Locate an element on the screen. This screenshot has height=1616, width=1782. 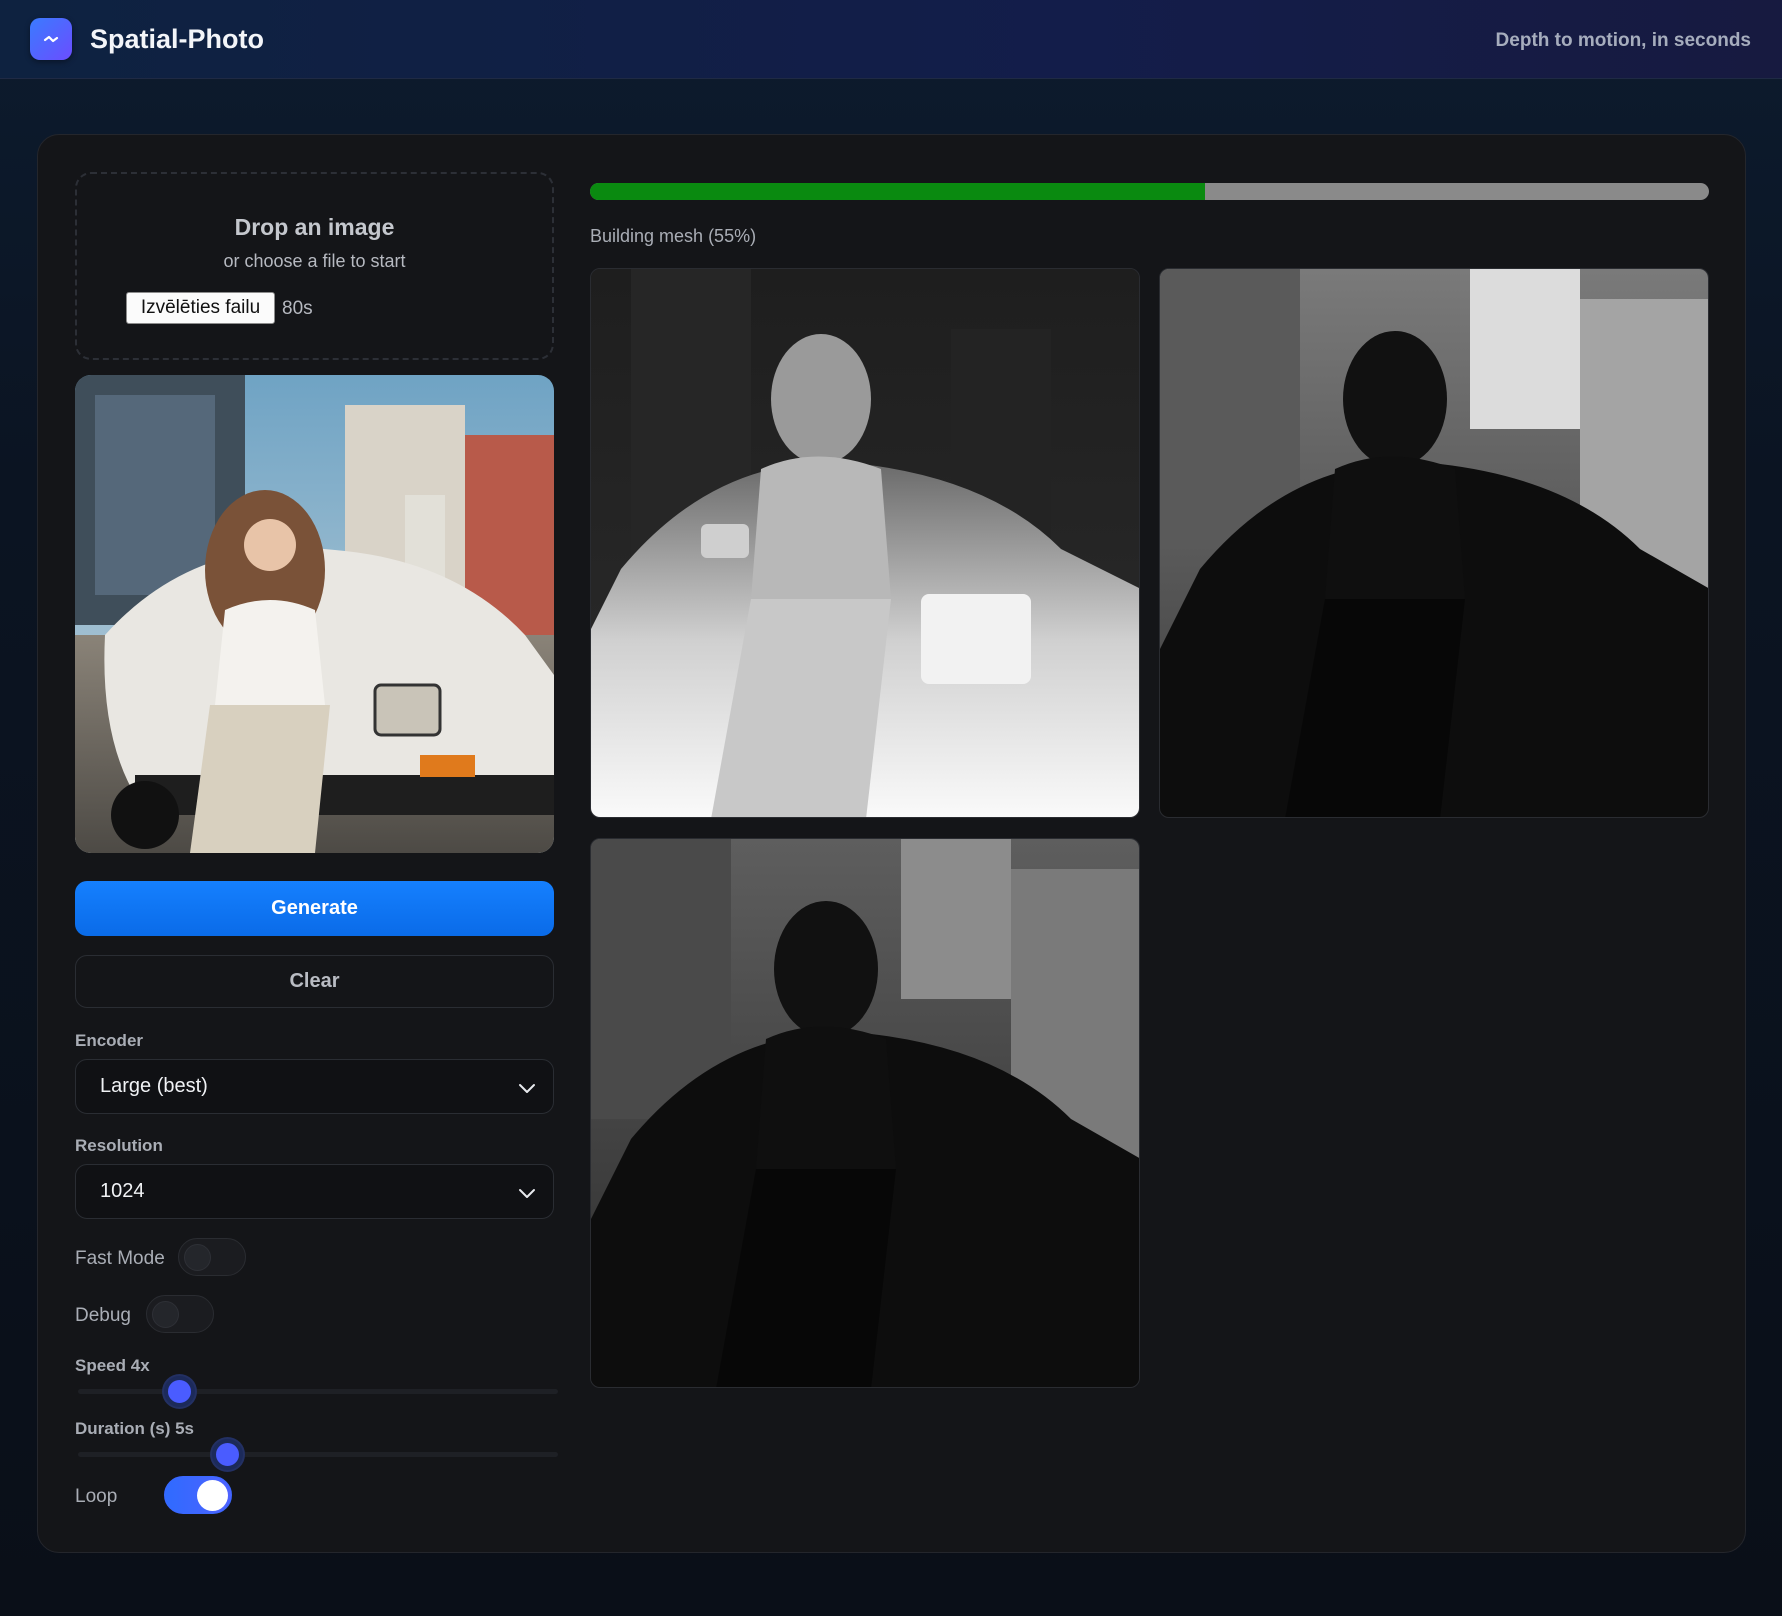
app-title: Spatial-Photo is located at coordinates (177, 39).